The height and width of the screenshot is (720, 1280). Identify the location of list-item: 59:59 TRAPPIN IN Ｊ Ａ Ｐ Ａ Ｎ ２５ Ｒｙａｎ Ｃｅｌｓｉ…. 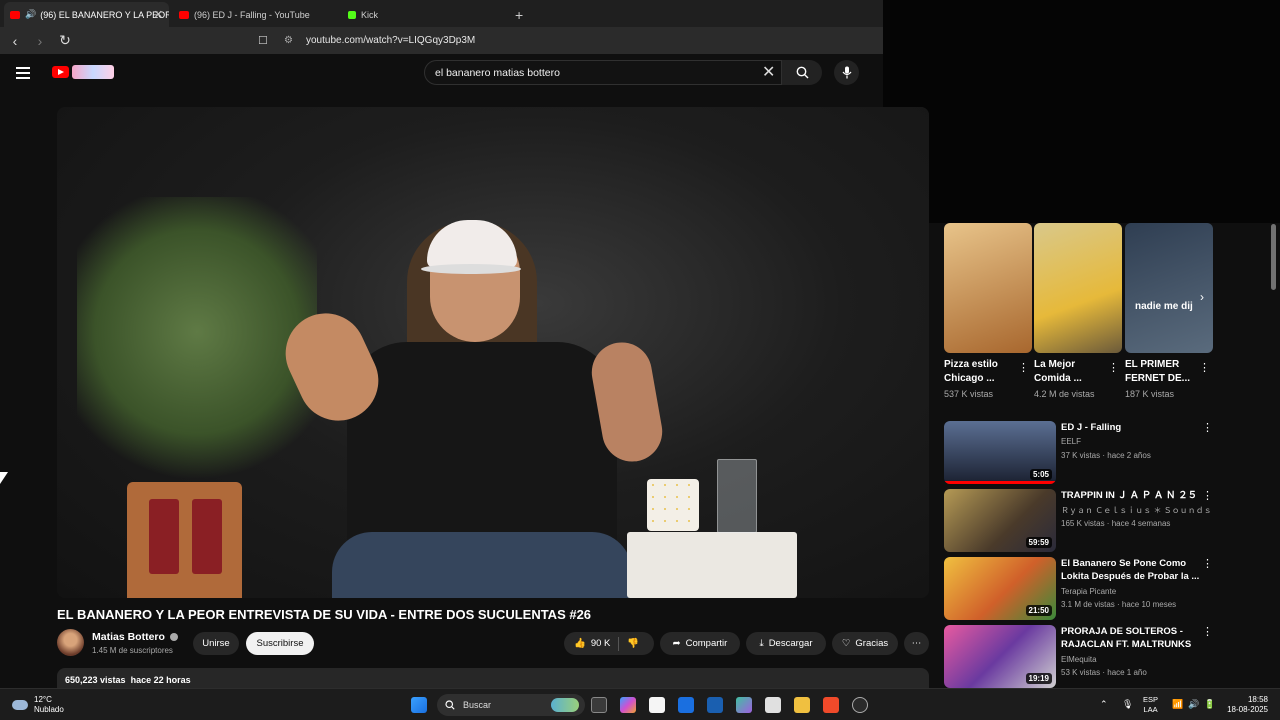
(1081, 520).